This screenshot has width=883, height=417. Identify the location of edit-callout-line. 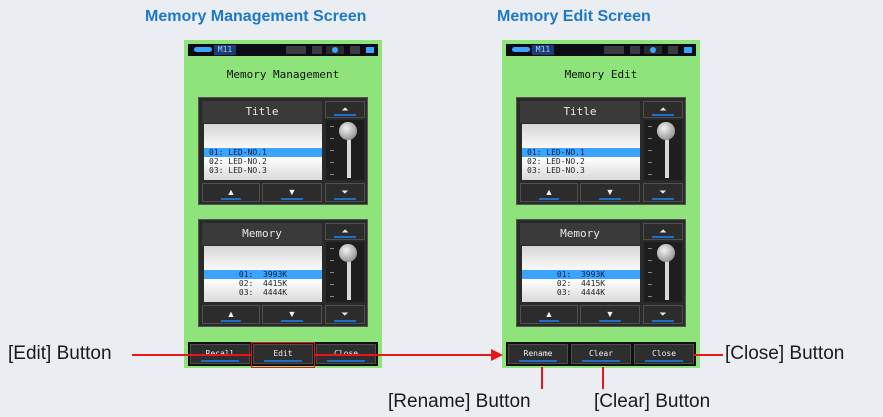
(191, 355).